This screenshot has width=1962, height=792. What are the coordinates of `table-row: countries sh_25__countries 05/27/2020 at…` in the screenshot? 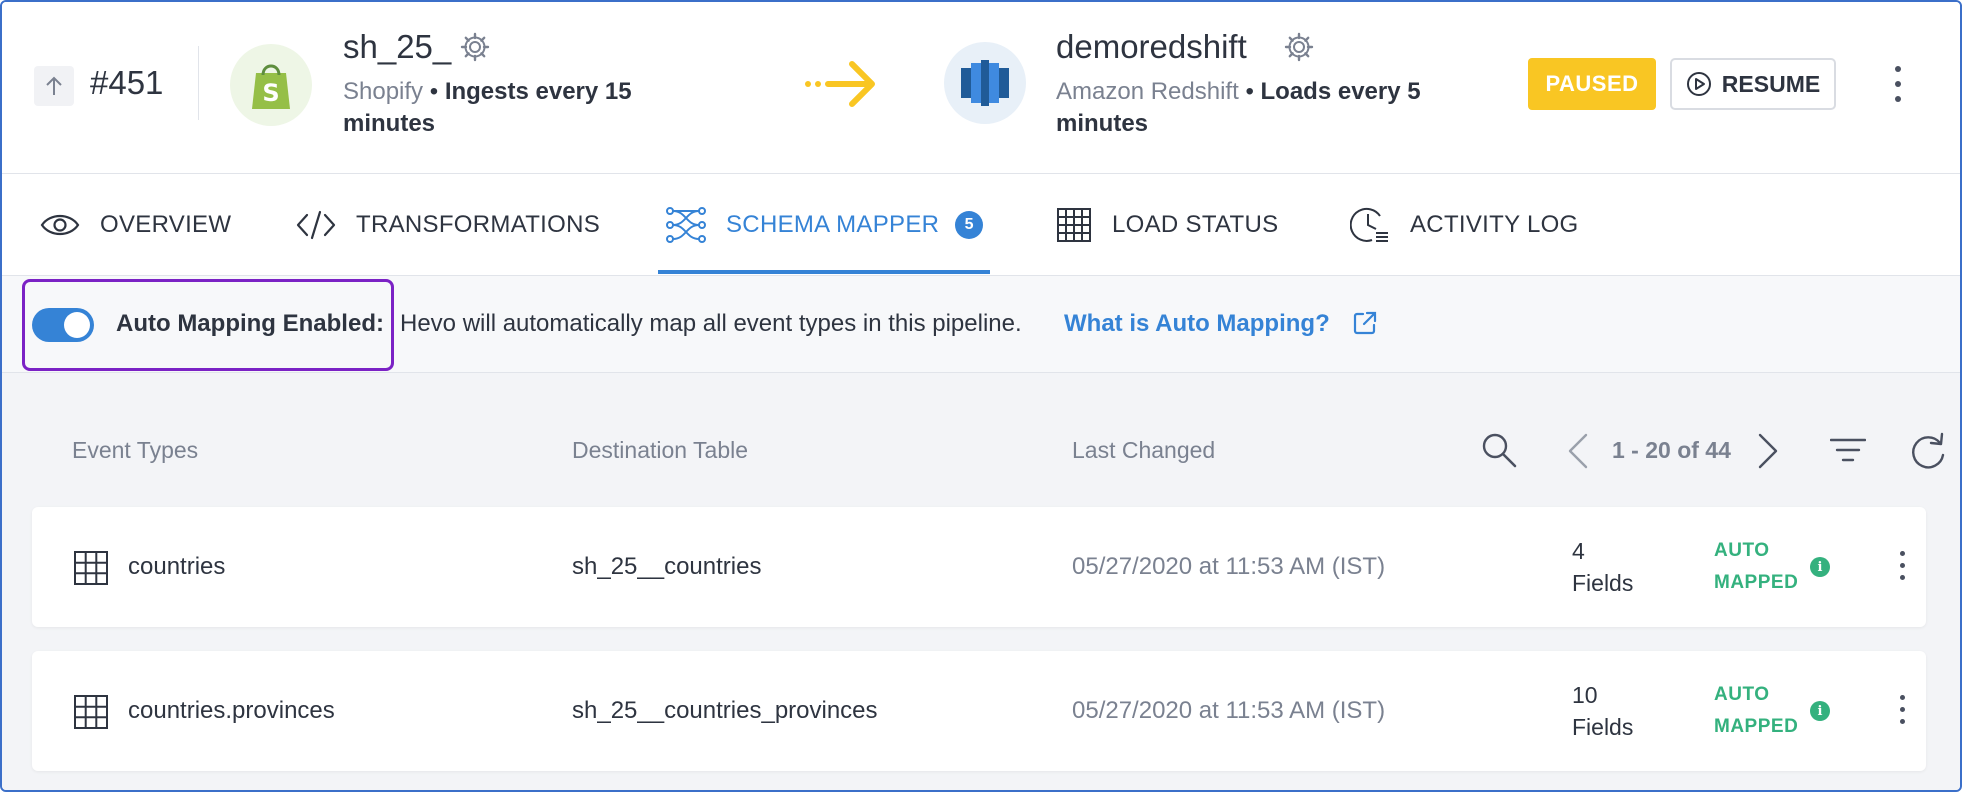 It's located at (979, 567).